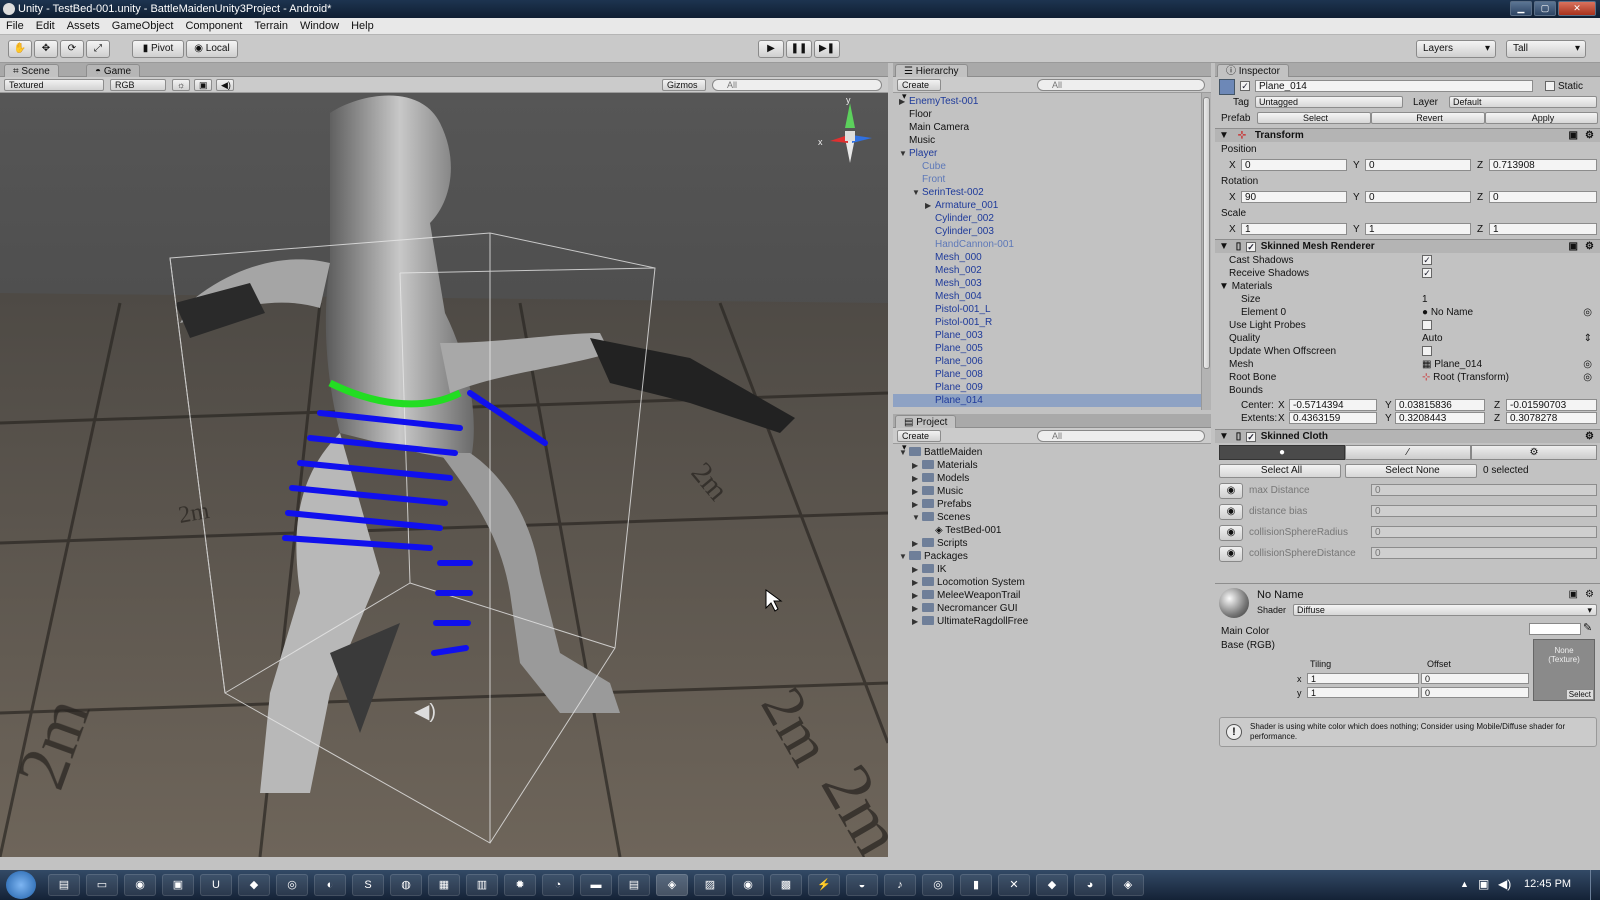 This screenshot has height=900, width=1600. Describe the element at coordinates (1047, 140) in the screenshot. I see `hierarchy-item: Music` at that location.